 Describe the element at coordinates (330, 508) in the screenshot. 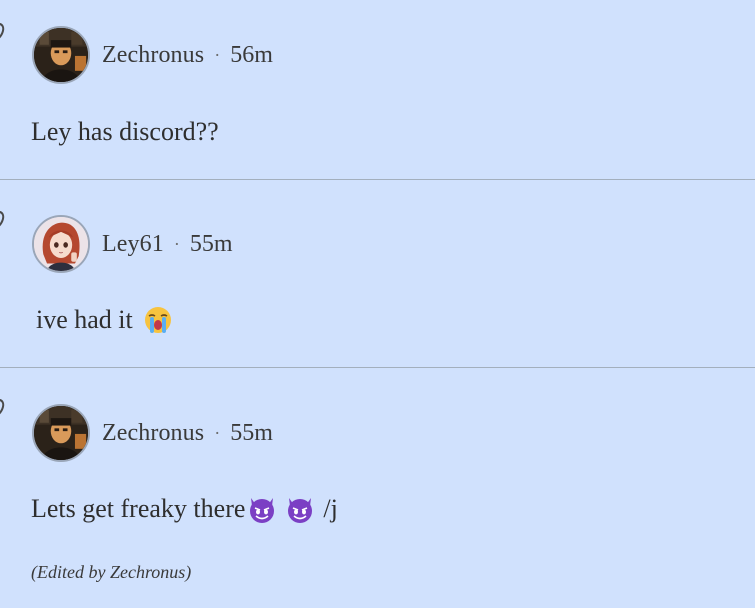

I see `comment-suffix: /j` at that location.